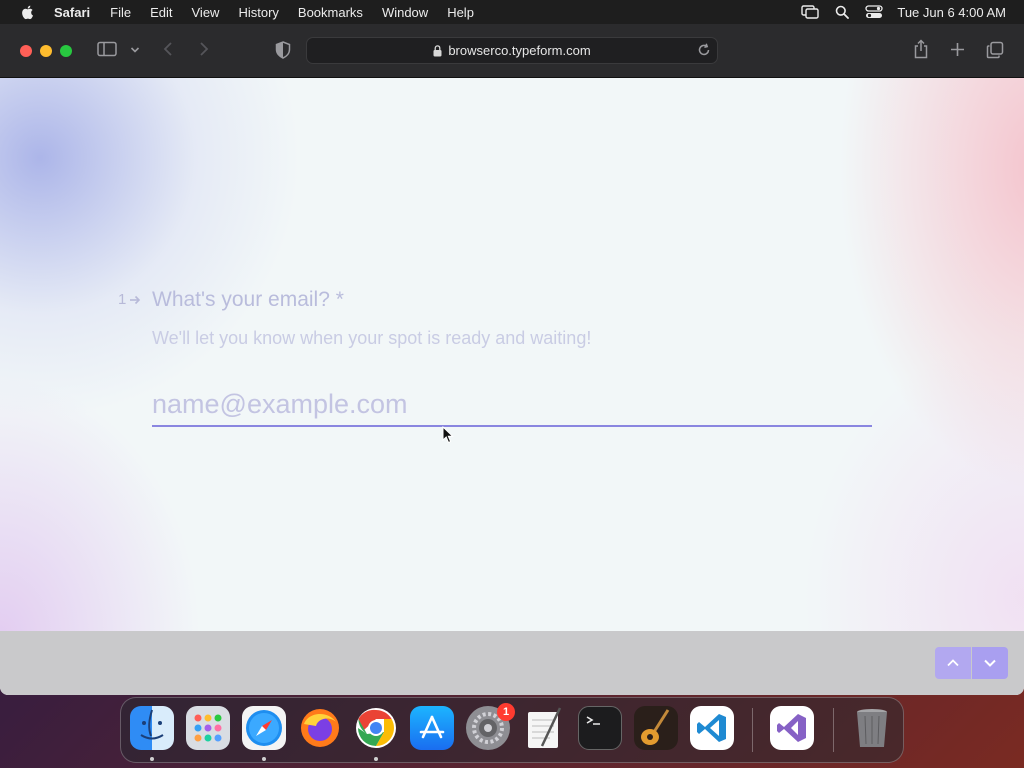 The height and width of the screenshot is (768, 1024). What do you see at coordinates (206, 12) in the screenshot?
I see `menu-view: View` at bounding box center [206, 12].